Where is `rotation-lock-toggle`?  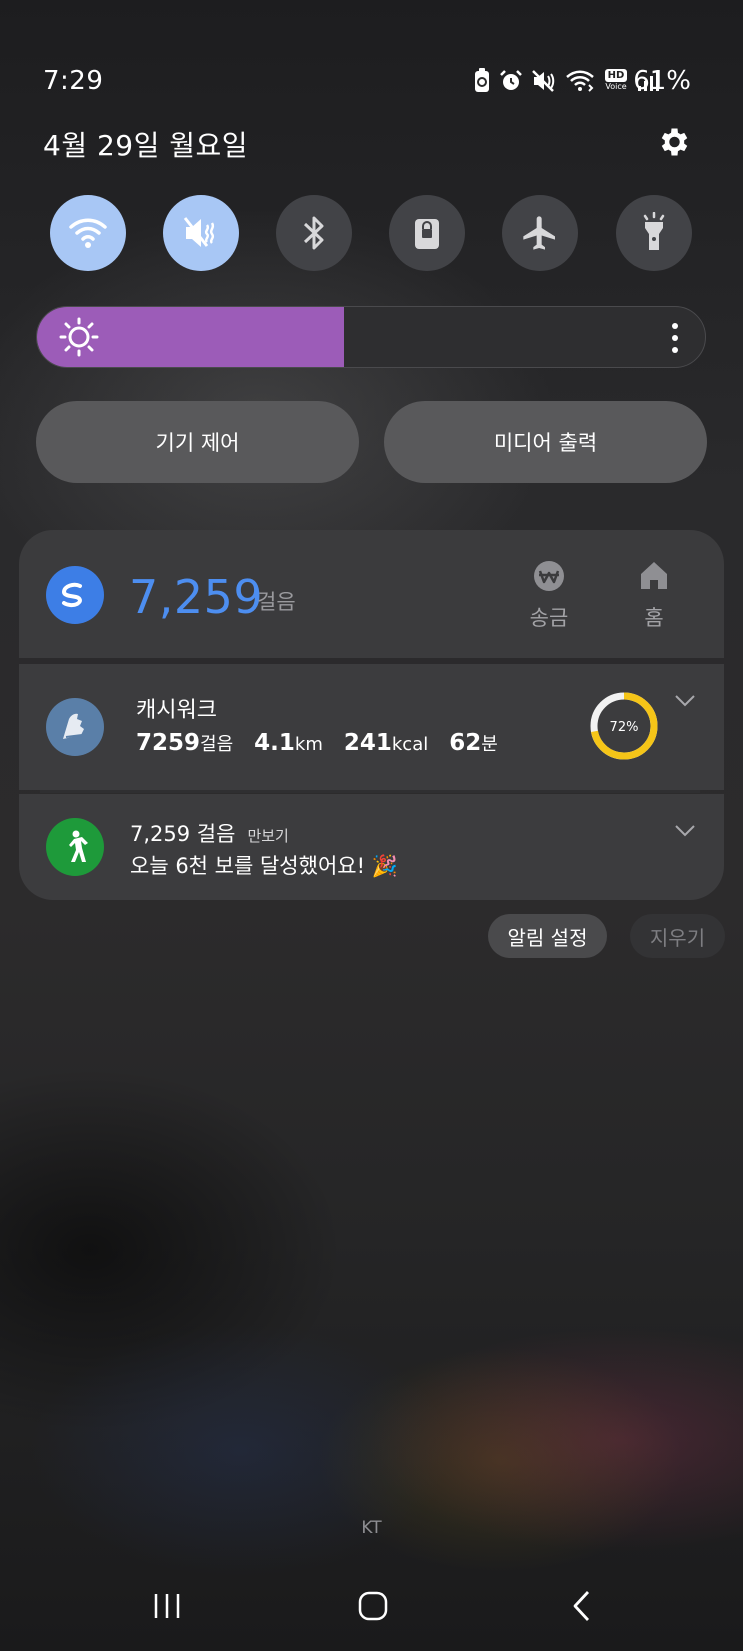 rotation-lock-toggle is located at coordinates (427, 233).